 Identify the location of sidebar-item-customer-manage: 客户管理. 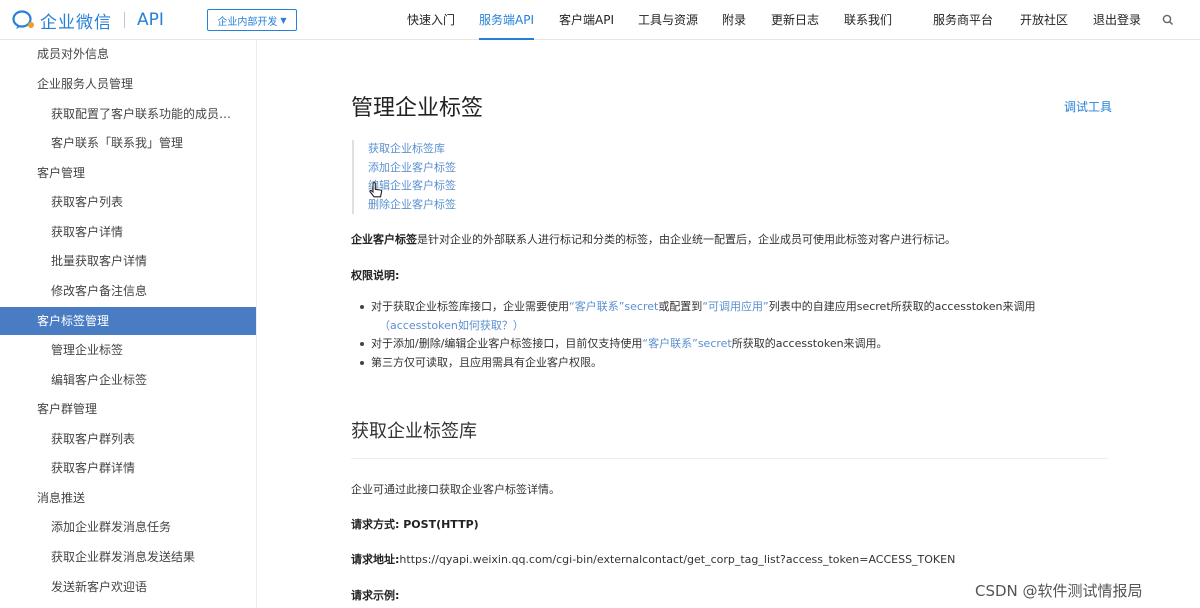
(128, 173).